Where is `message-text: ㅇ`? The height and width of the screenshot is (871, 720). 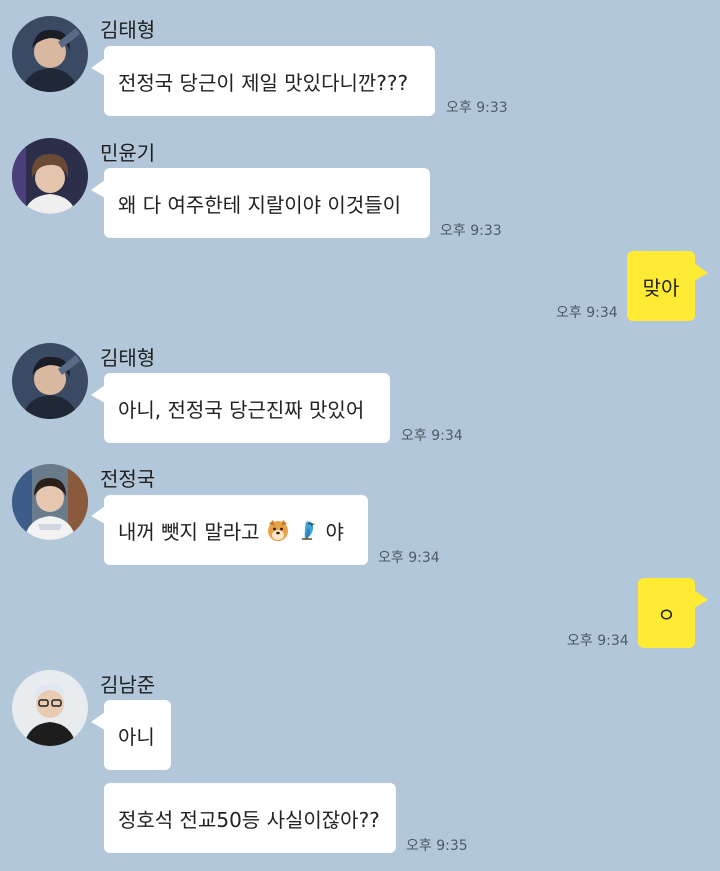
message-text: ㅇ is located at coordinates (666, 614).